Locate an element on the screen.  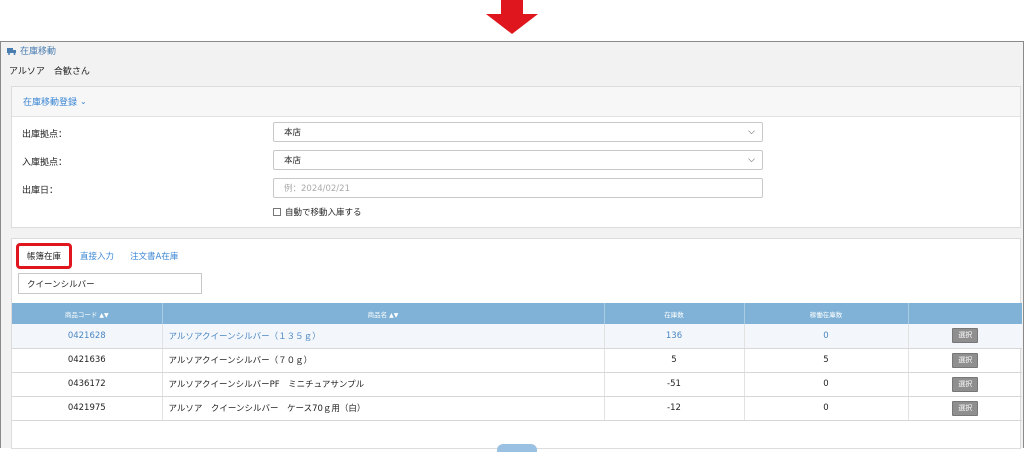
auto-receive-option: 自動で移動入庫する is located at coordinates (317, 212).